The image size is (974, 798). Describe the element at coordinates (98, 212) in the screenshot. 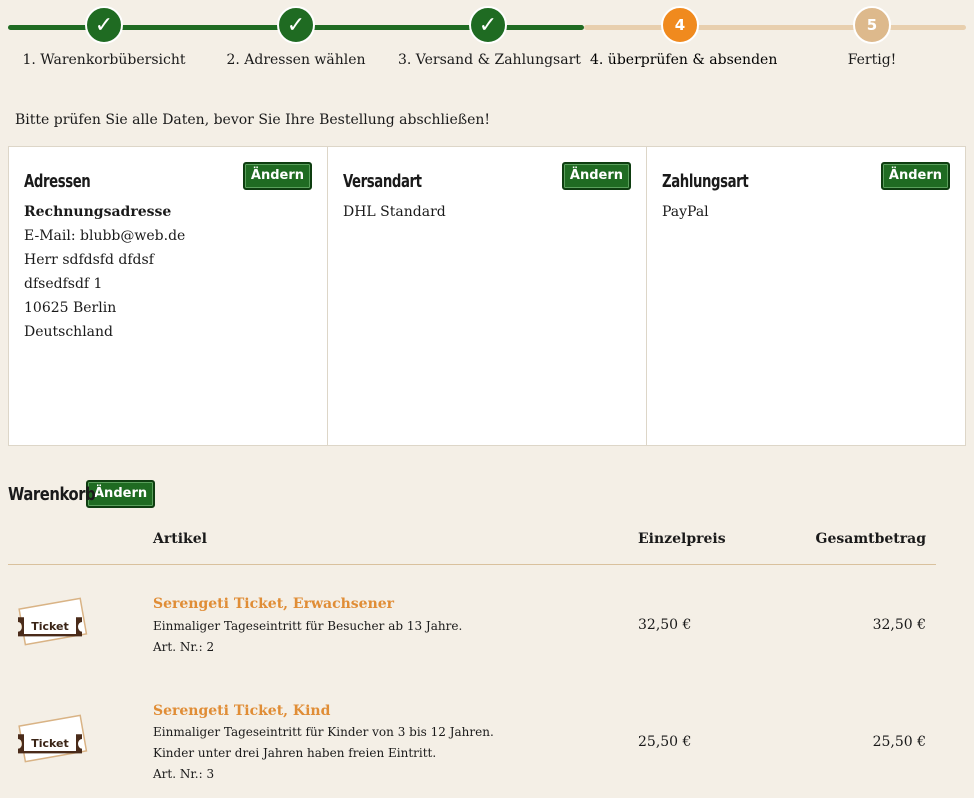

I see `billing-address-heading: Rechnungsadresse` at that location.